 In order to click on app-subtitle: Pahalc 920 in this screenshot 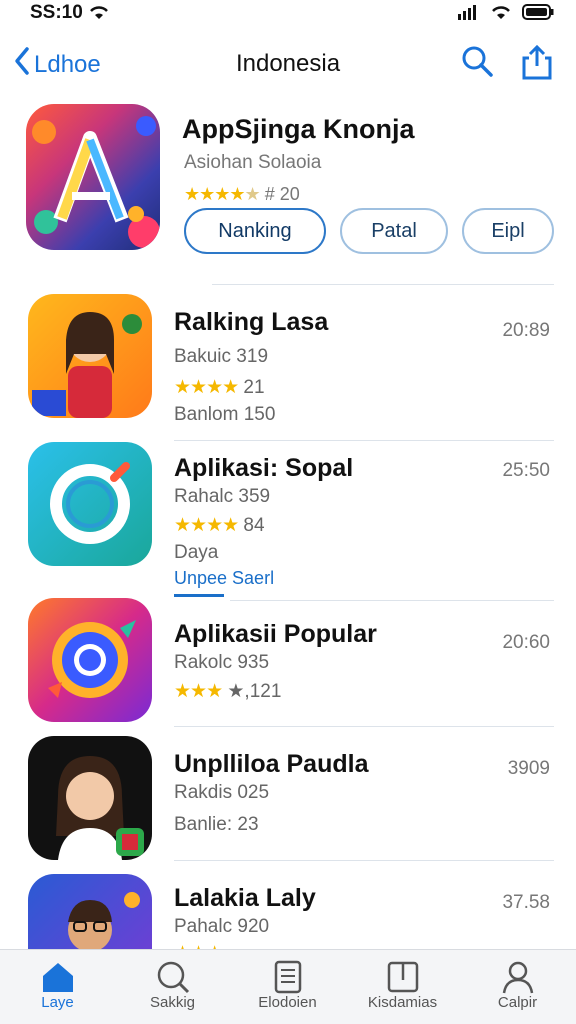, I will do `click(222, 926)`.